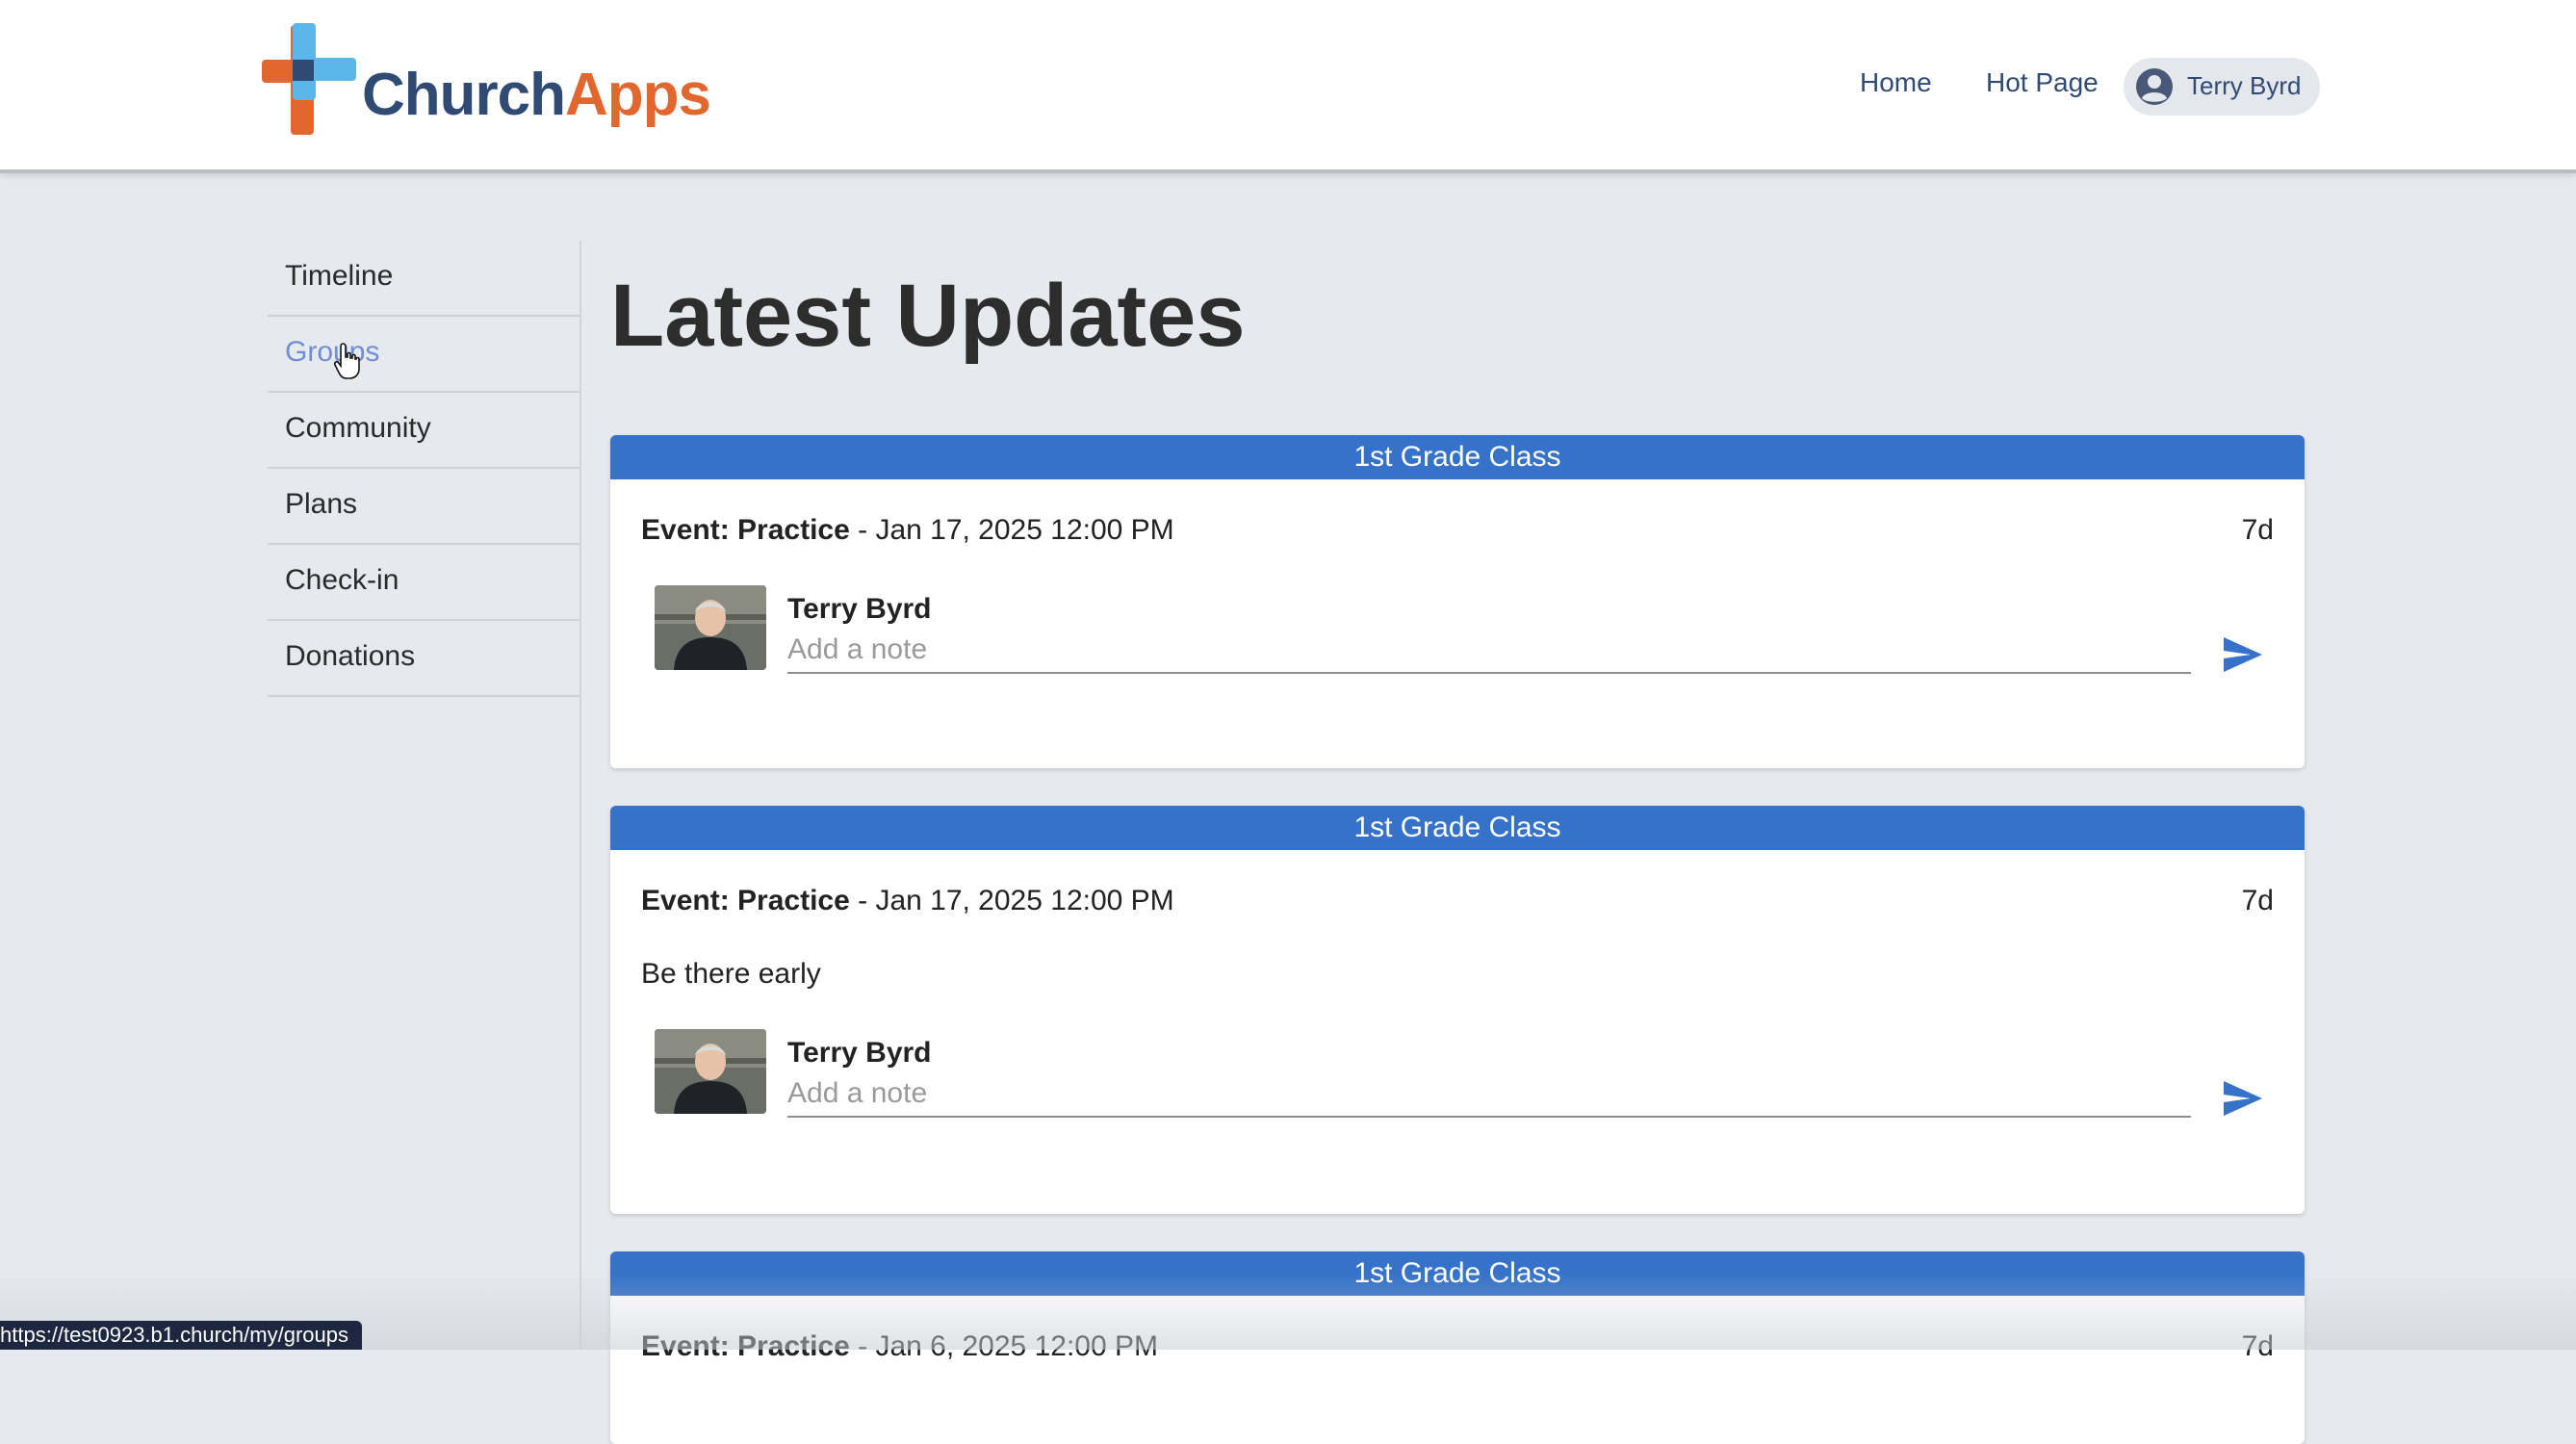 This screenshot has width=2576, height=1444. What do you see at coordinates (1896, 82) in the screenshot?
I see `nav-home-link: Home` at bounding box center [1896, 82].